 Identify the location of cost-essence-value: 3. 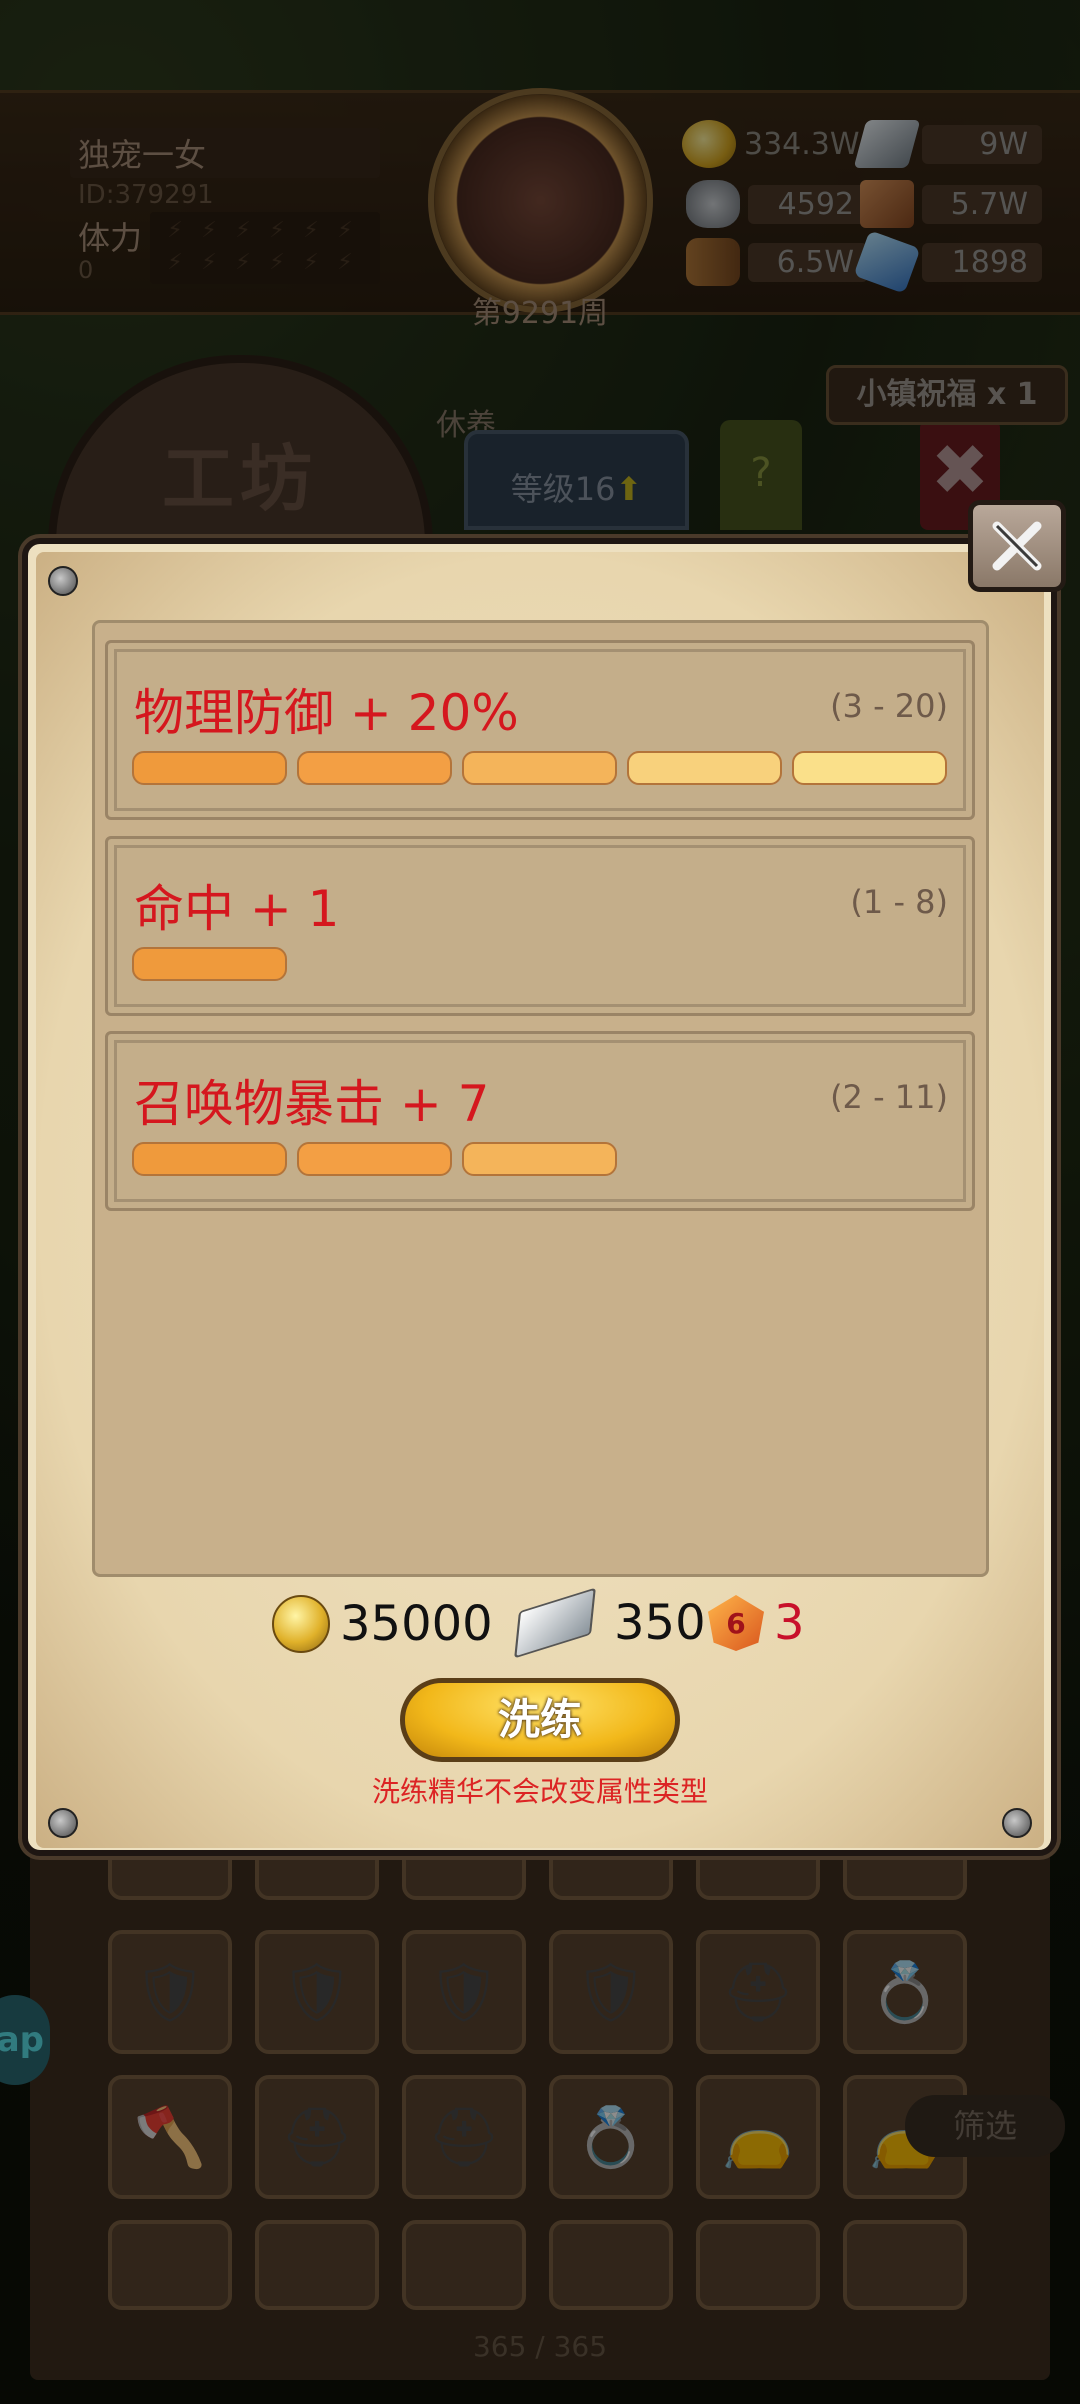
(789, 1623).